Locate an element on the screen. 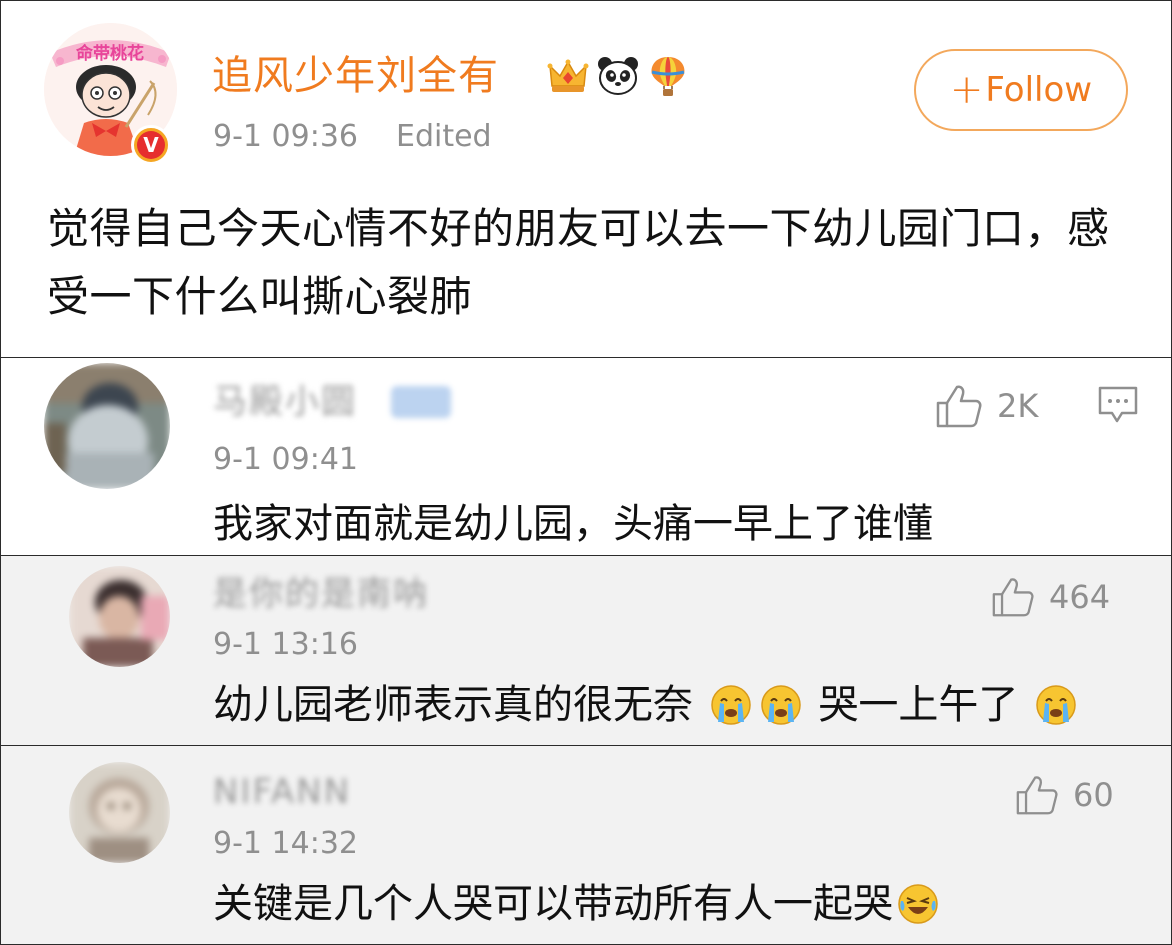 The height and width of the screenshot is (945, 1172). comment-text: 关键是几个人哭可以带动所有人一起哭 is located at coordinates (578, 904).